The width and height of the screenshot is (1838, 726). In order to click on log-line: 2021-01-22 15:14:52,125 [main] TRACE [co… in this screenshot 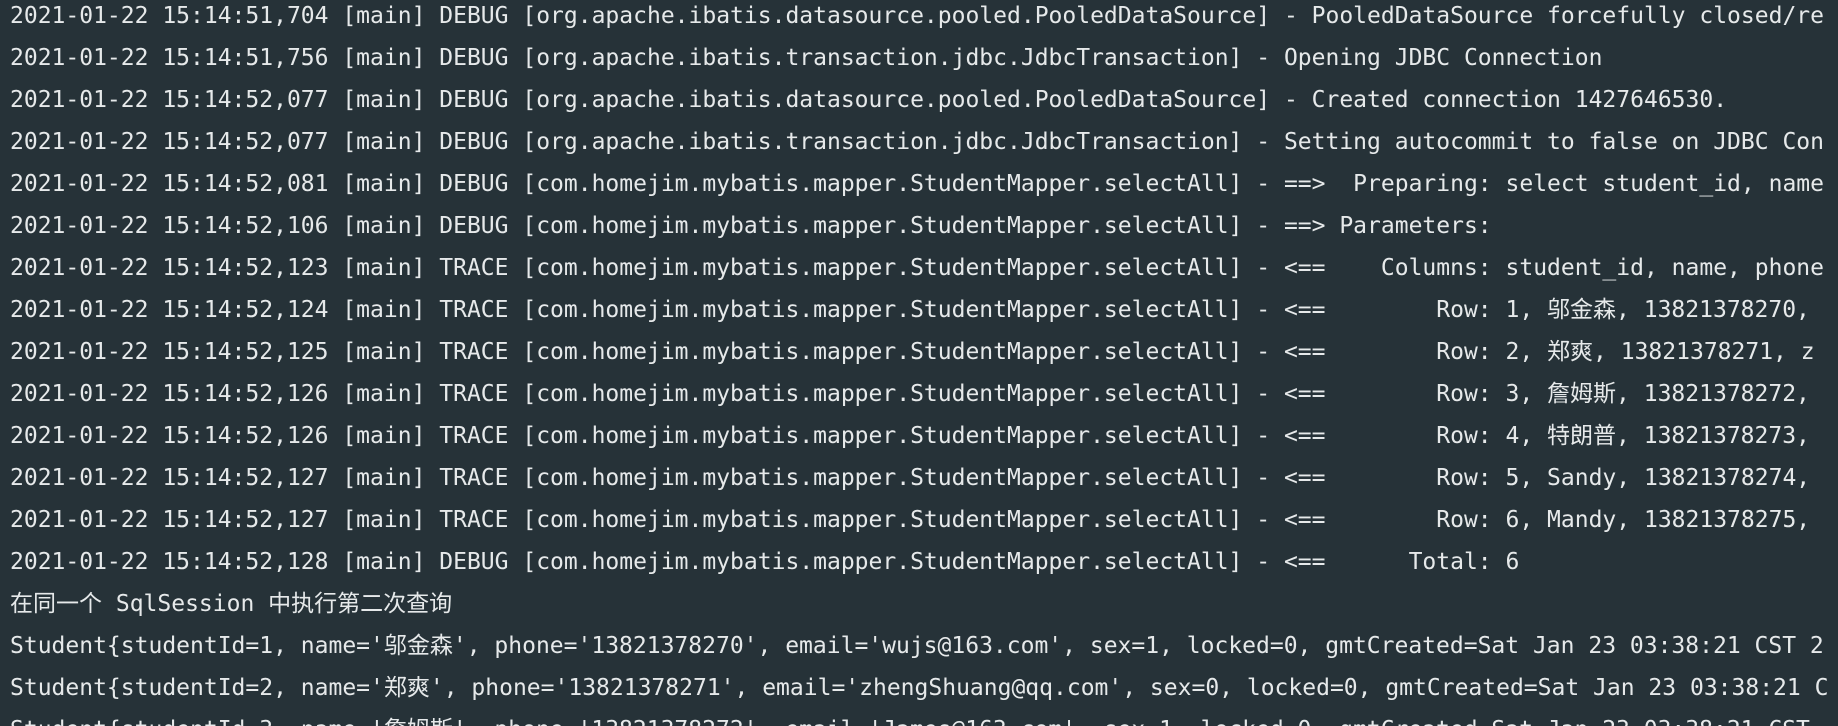, I will do `click(912, 352)`.